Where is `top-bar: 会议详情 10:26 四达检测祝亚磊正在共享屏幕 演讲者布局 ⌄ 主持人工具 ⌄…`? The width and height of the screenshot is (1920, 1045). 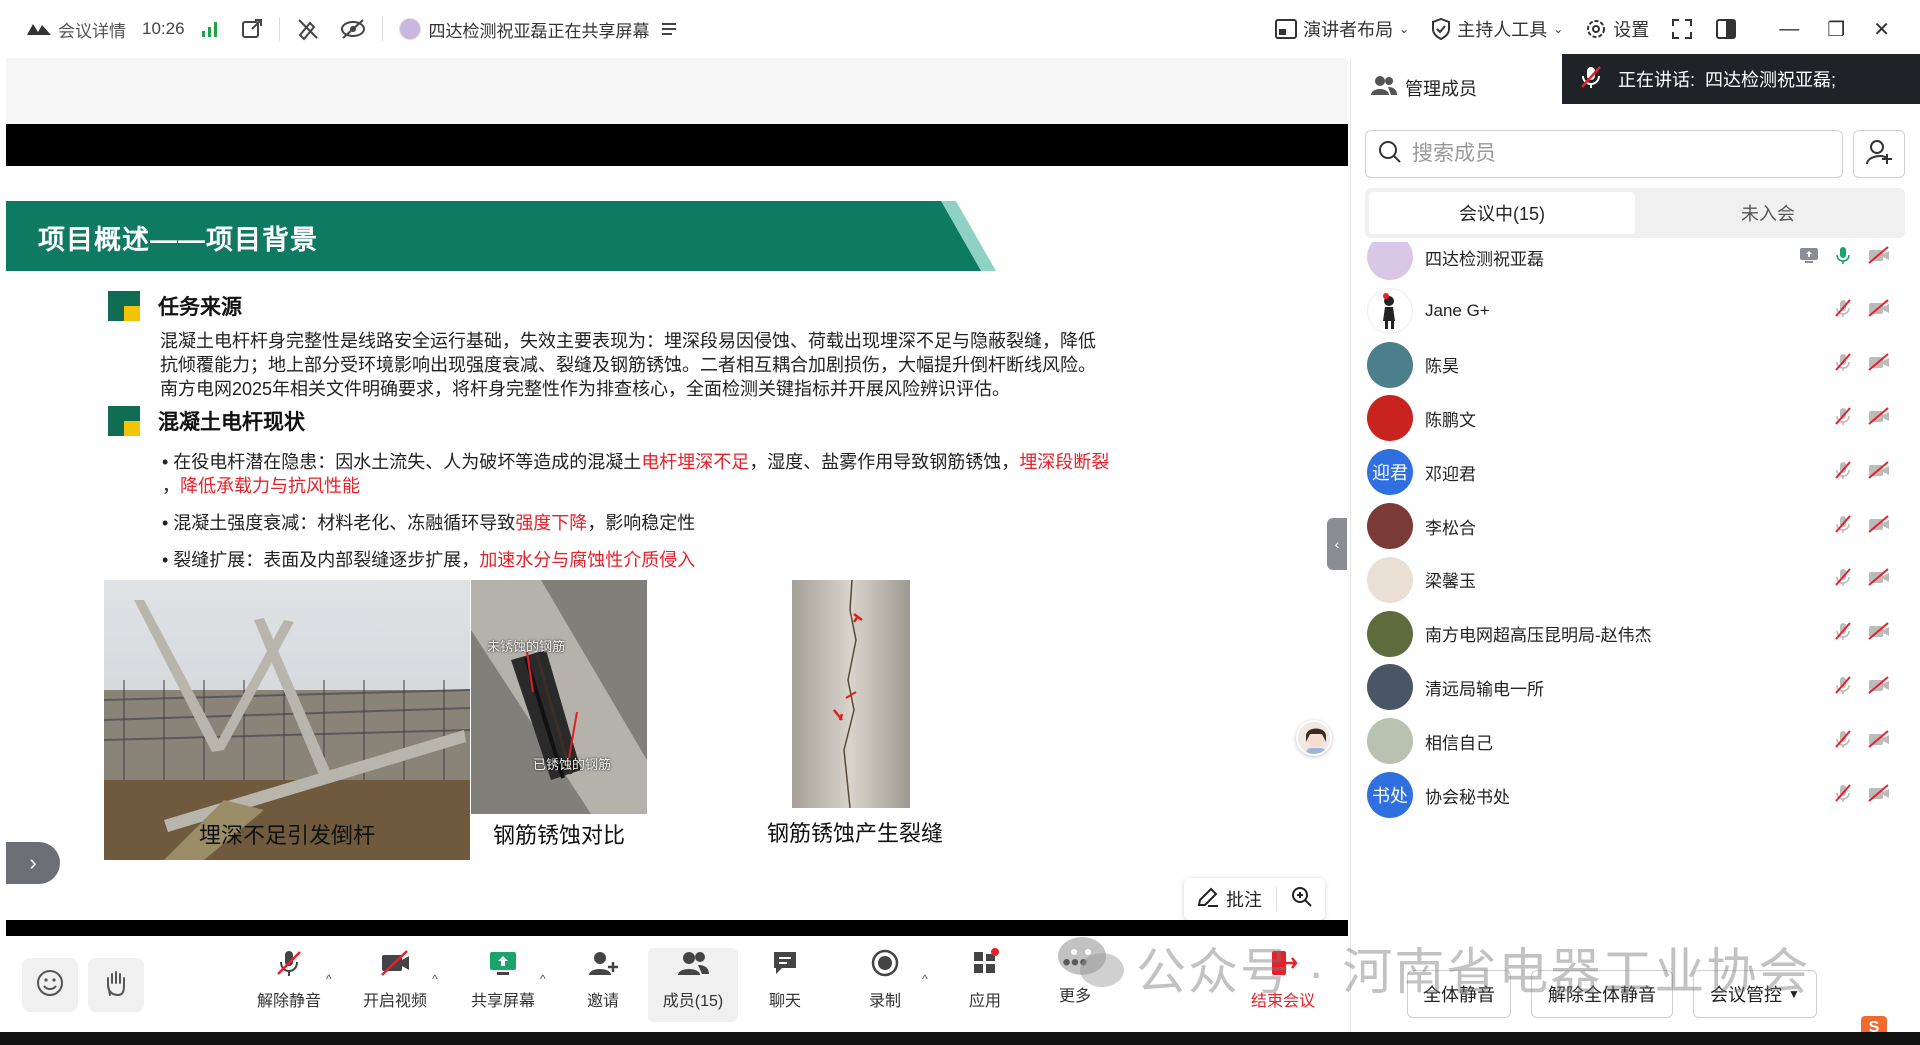
top-bar: 会议详情 10:26 四达检测祝亚磊正在共享屏幕 演讲者布局 ⌄ 主持人工具 ⌄… is located at coordinates (960, 29).